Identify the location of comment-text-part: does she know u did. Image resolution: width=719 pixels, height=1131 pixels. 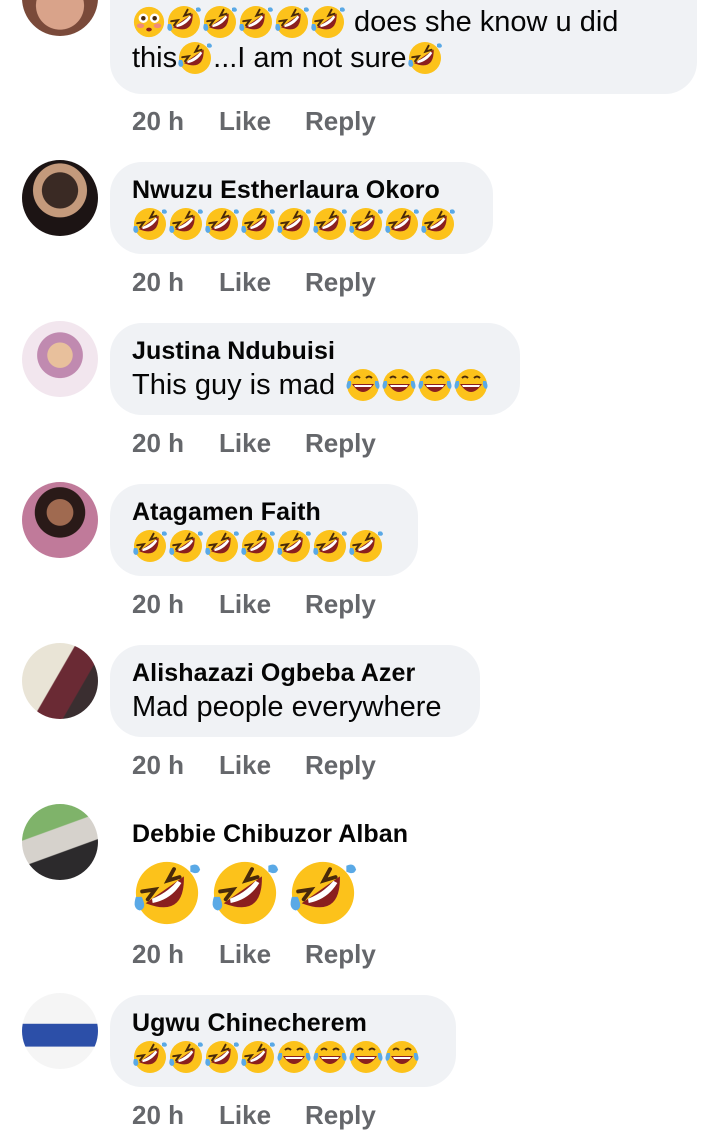
(486, 22).